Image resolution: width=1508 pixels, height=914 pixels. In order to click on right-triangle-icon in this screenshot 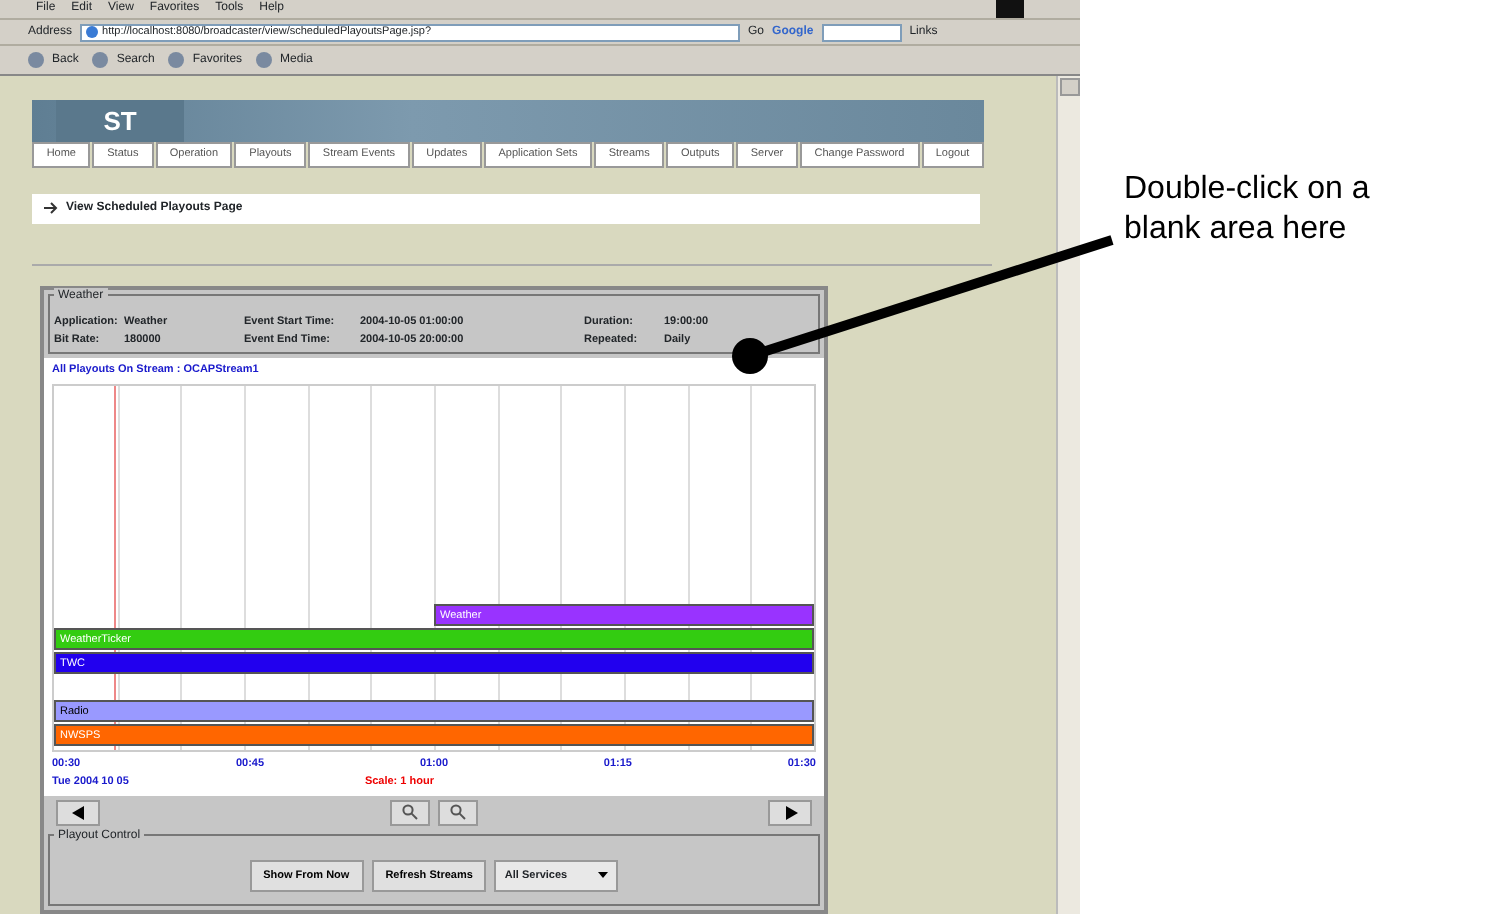, I will do `click(790, 813)`.